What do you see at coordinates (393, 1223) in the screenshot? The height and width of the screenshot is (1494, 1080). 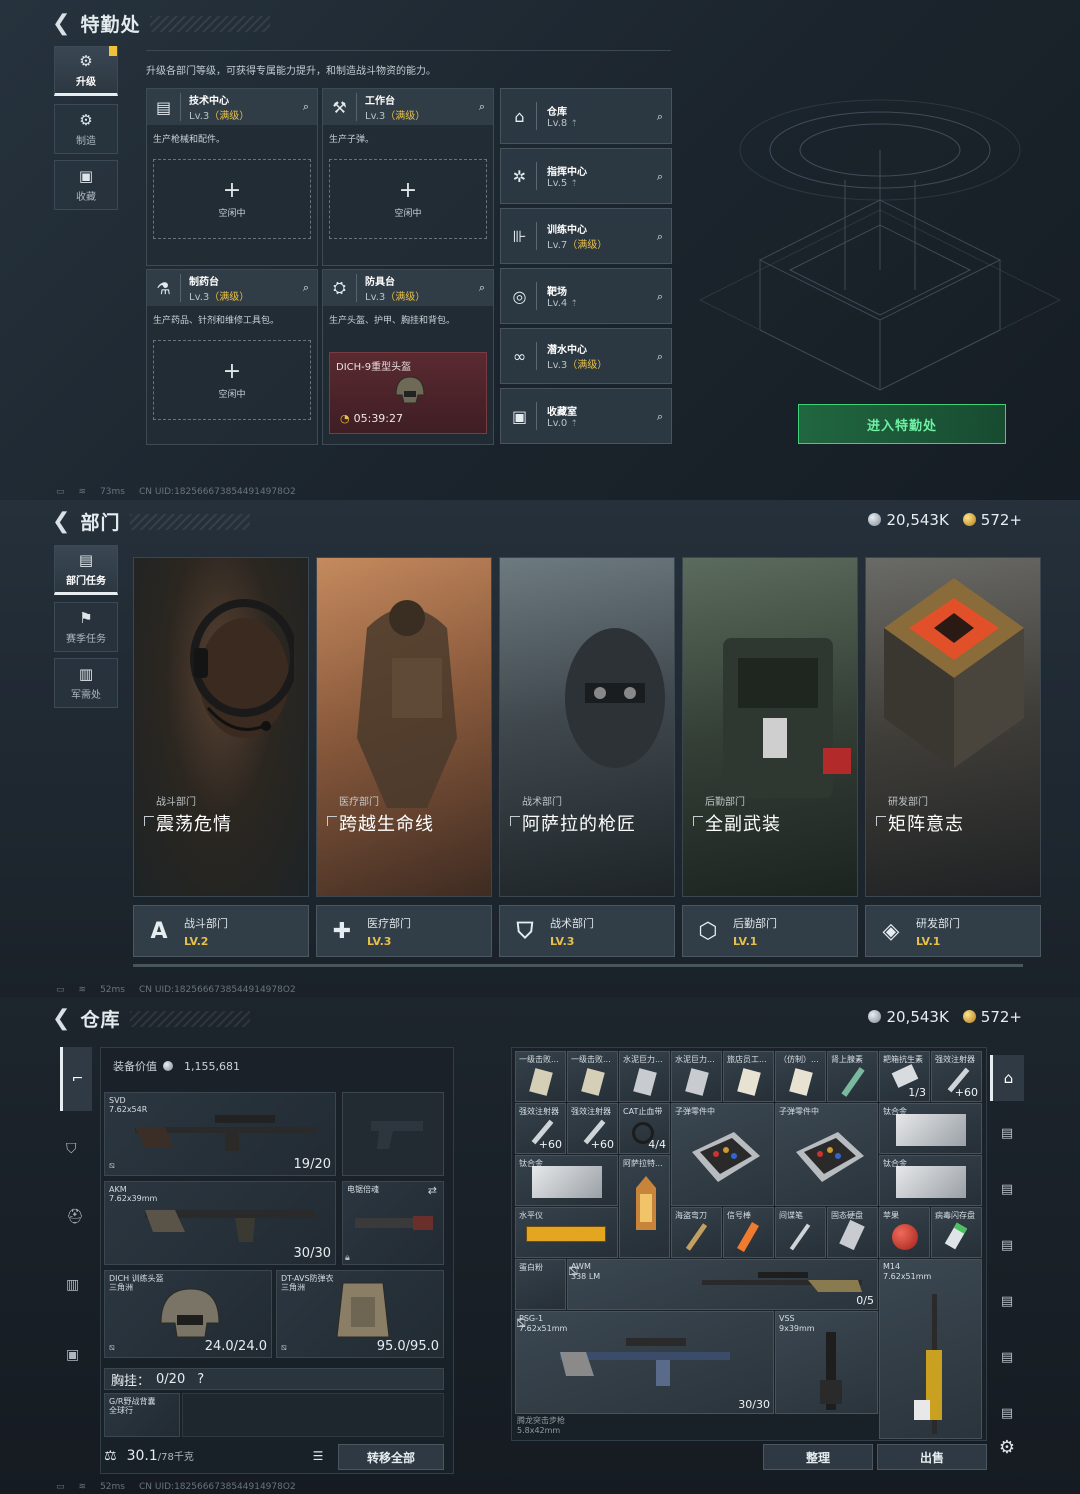 I see `melee-slot: 电锯倍魂 ⇄ 🔒︎` at bounding box center [393, 1223].